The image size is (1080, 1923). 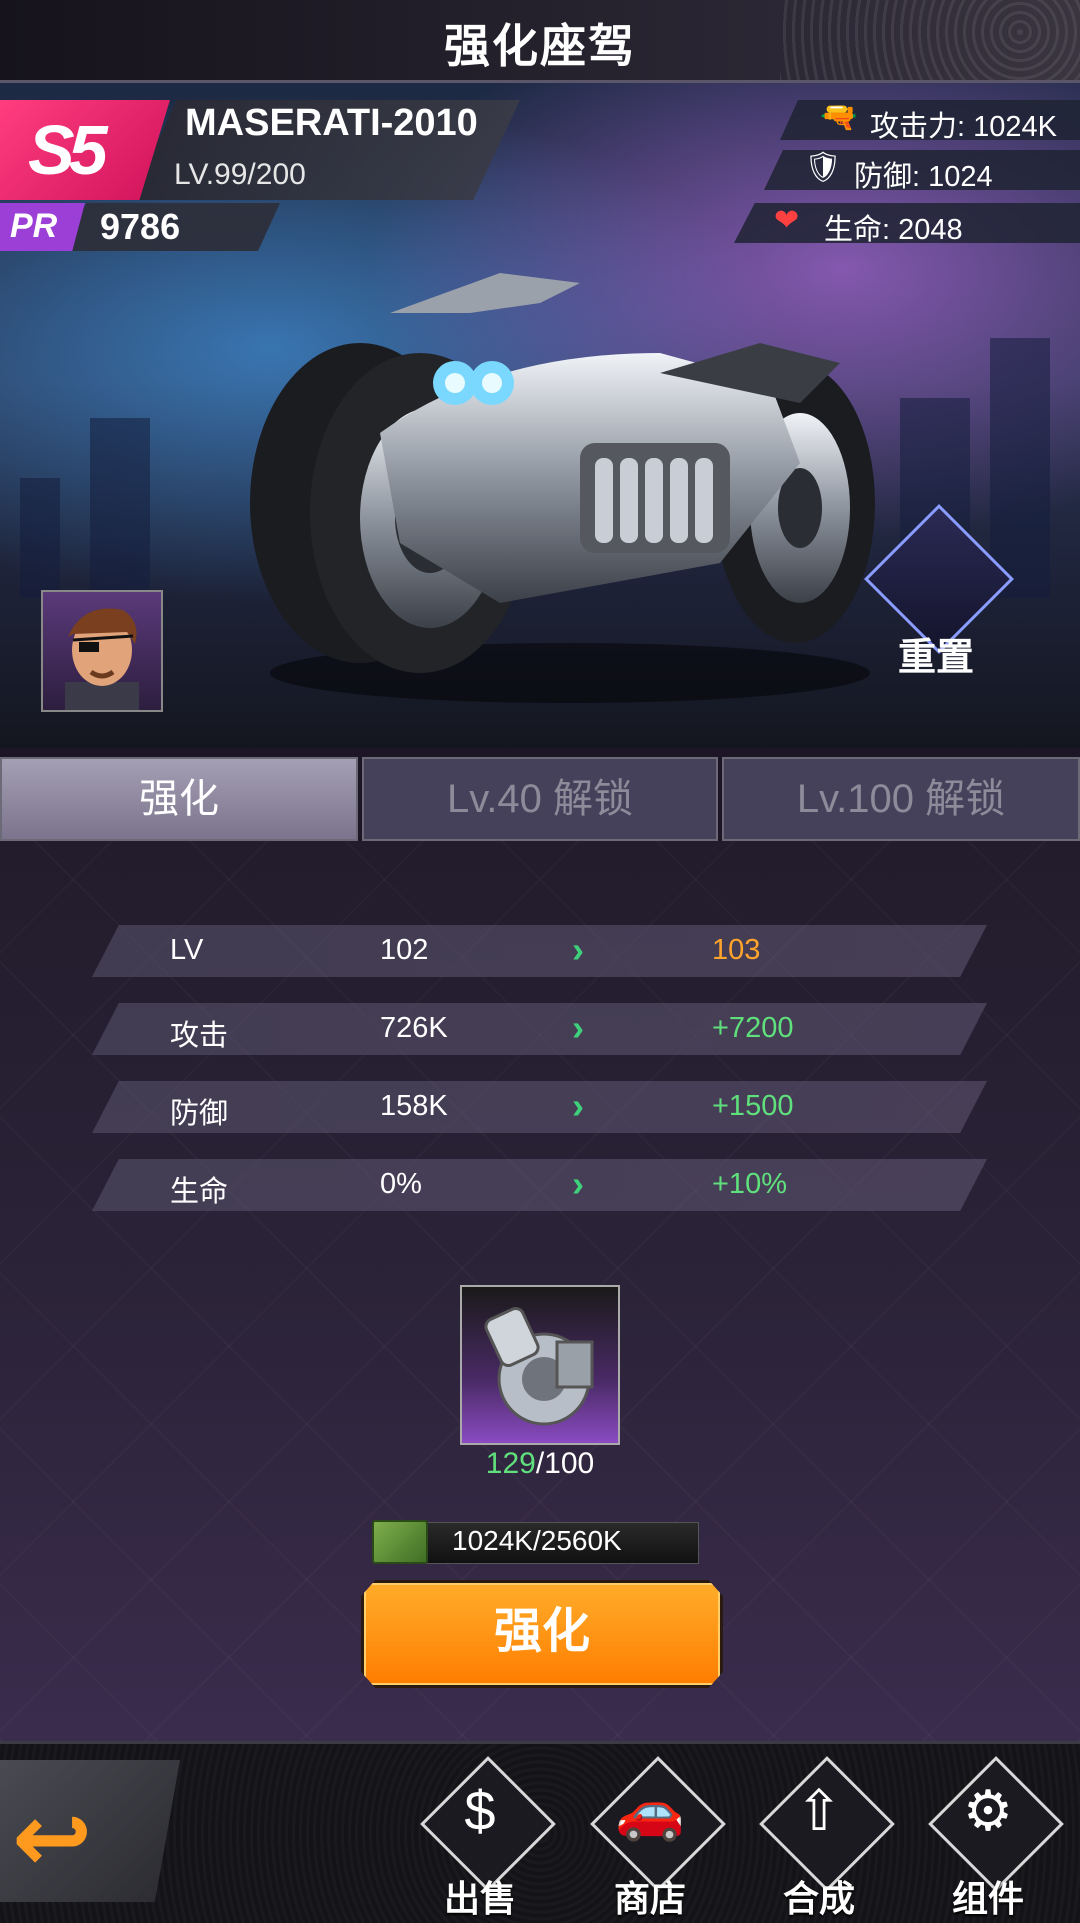 I want to click on upgrade-next: +1500, so click(x=753, y=1106).